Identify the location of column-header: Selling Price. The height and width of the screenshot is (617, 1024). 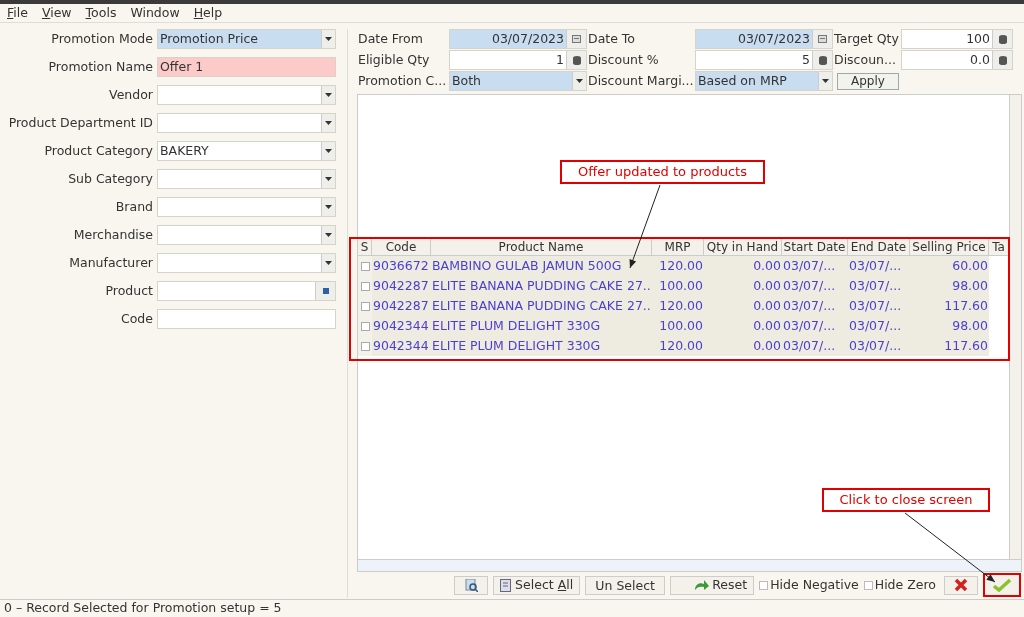
(949, 246).